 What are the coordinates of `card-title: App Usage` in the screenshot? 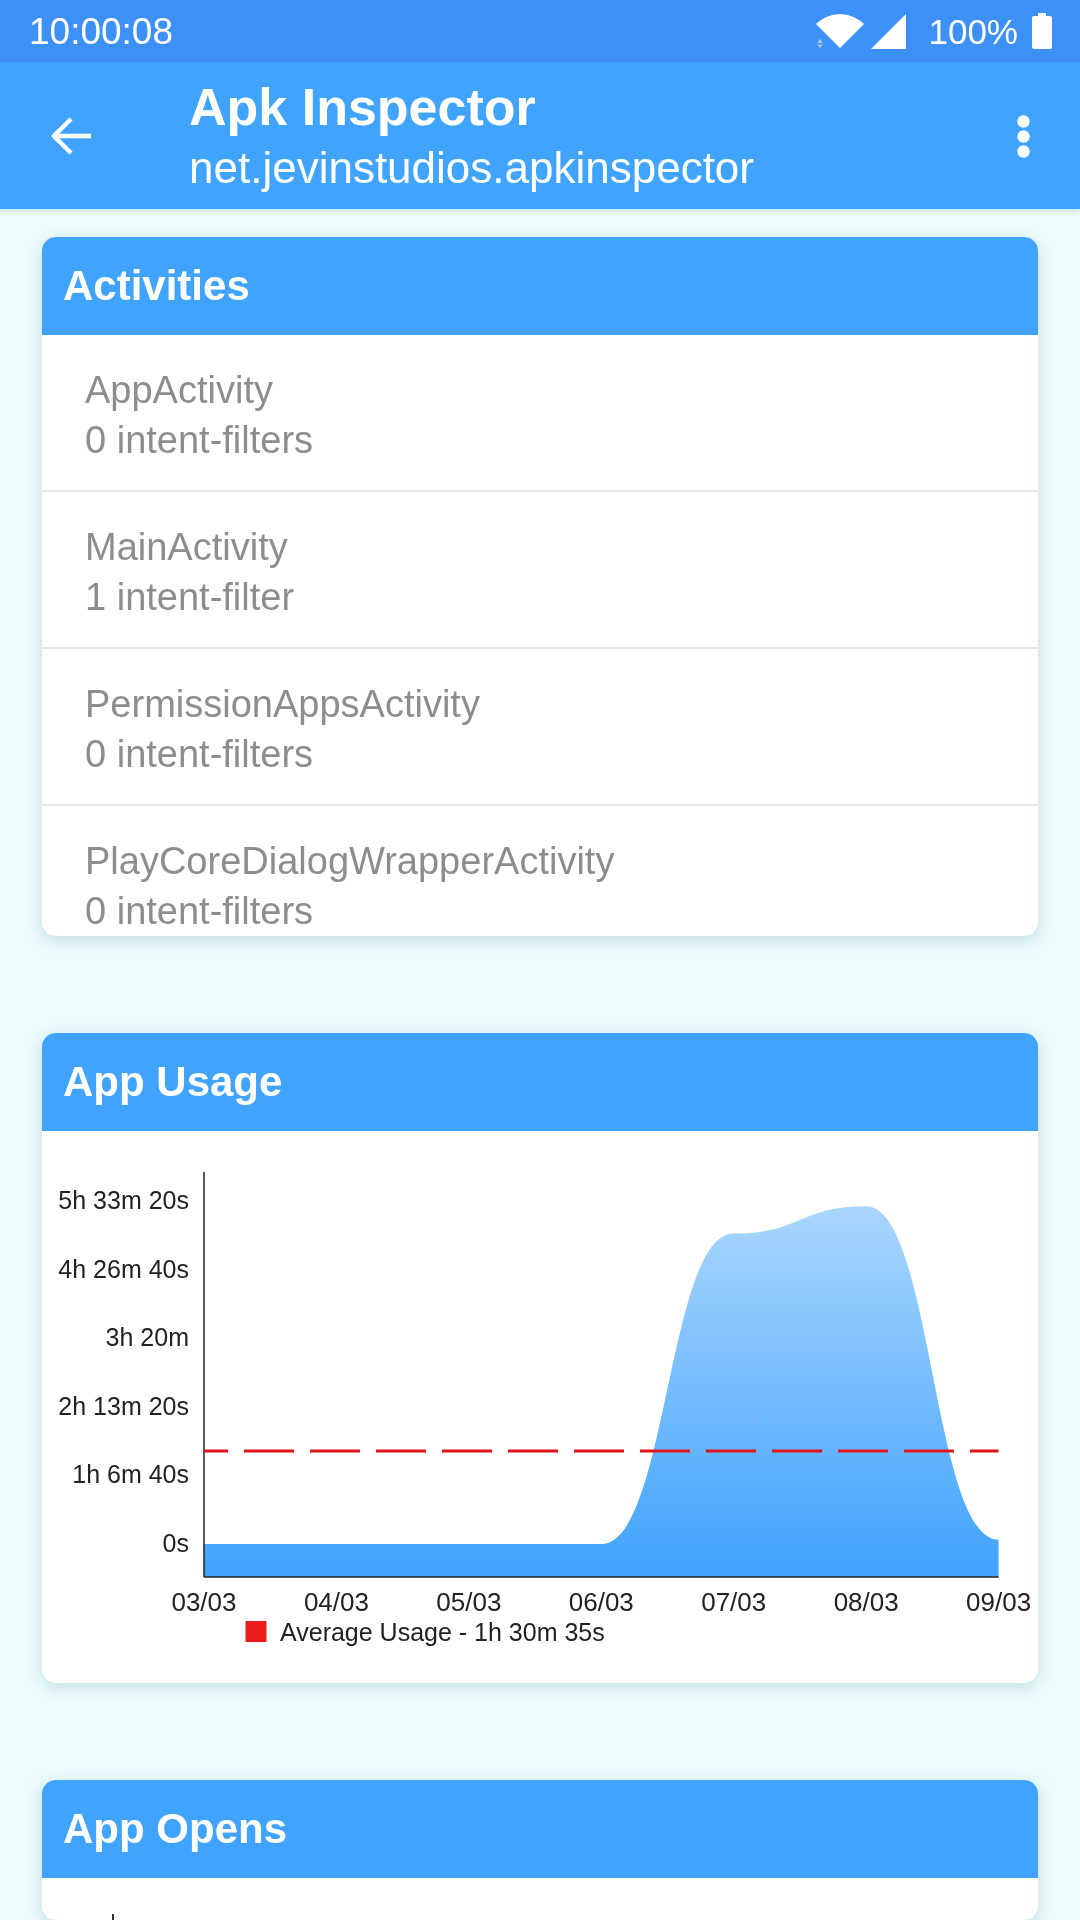 It's located at (173, 1082).